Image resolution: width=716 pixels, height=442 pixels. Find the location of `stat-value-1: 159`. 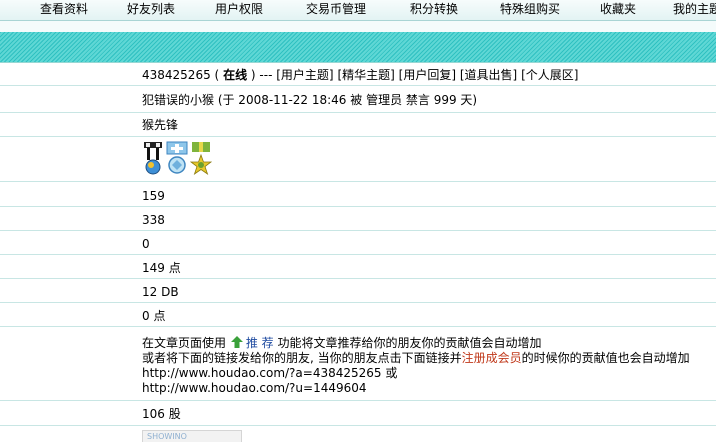

stat-value-1: 159 is located at coordinates (153, 196).